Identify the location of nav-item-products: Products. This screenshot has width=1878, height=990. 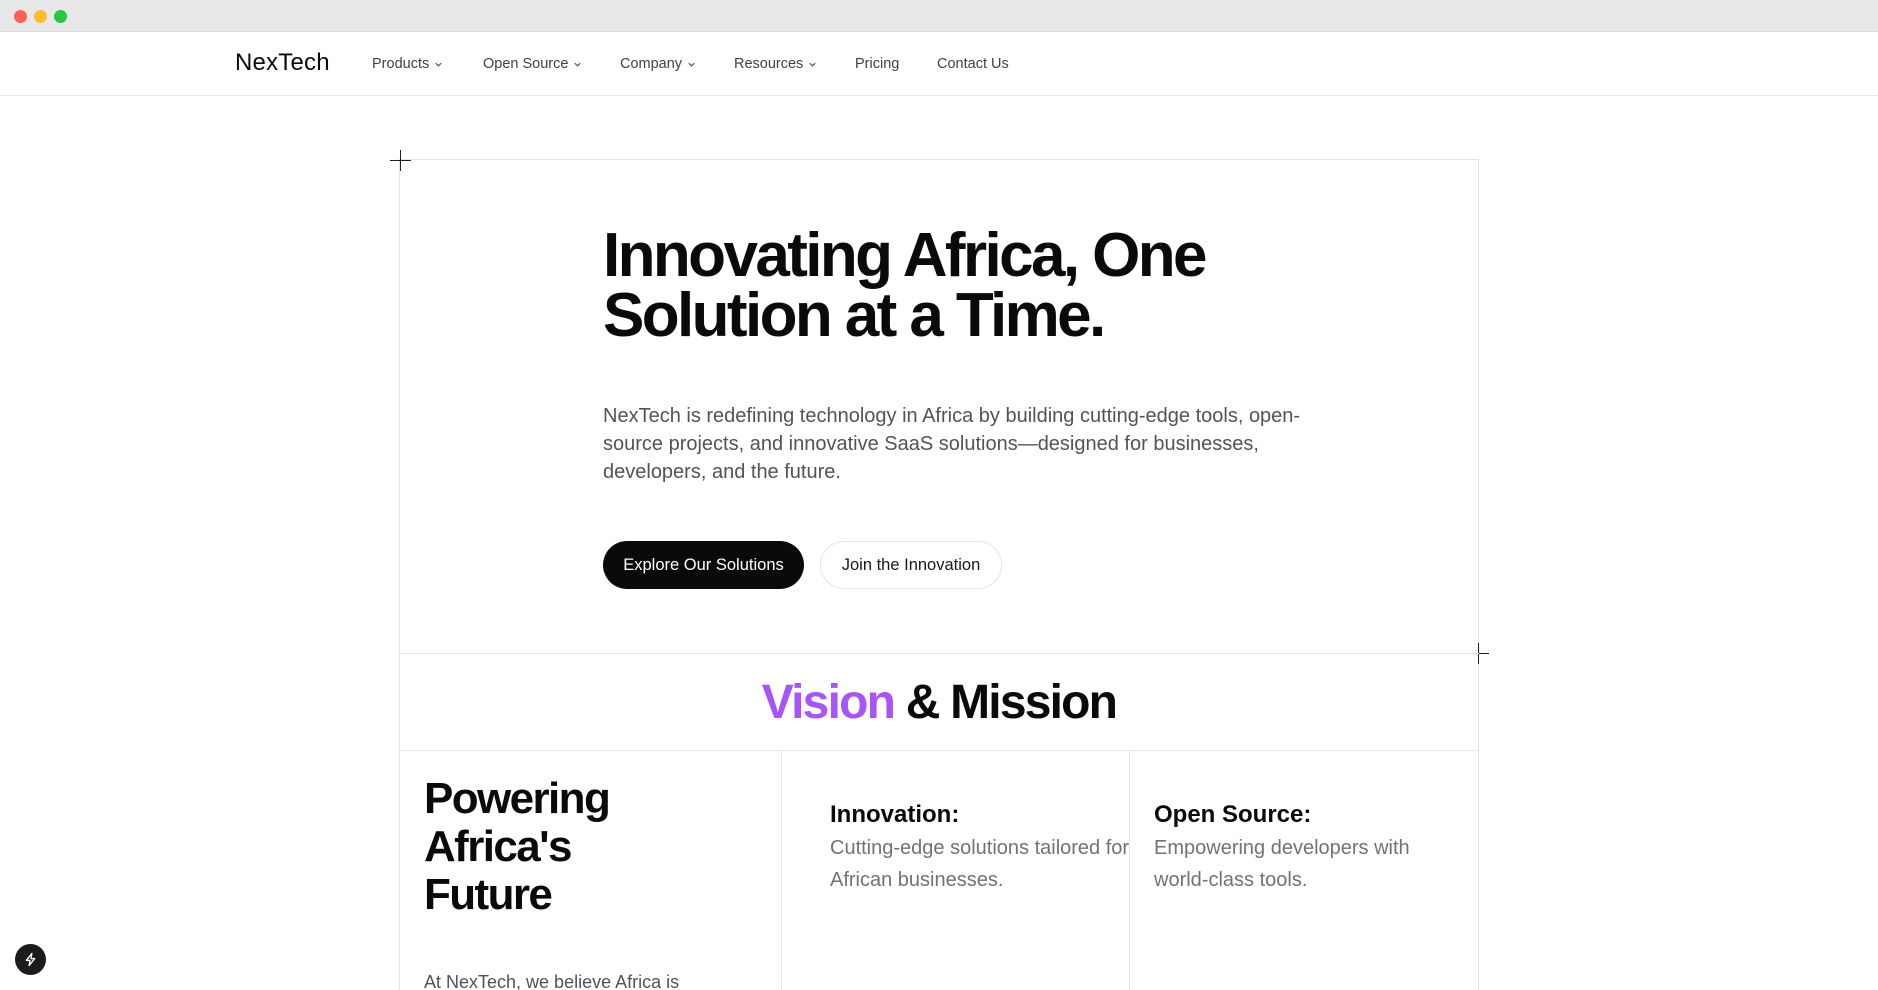
(407, 64).